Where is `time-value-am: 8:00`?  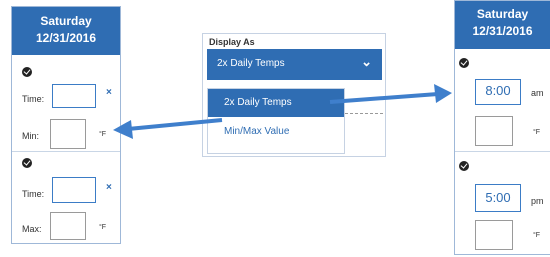 time-value-am: 8:00 is located at coordinates (498, 90).